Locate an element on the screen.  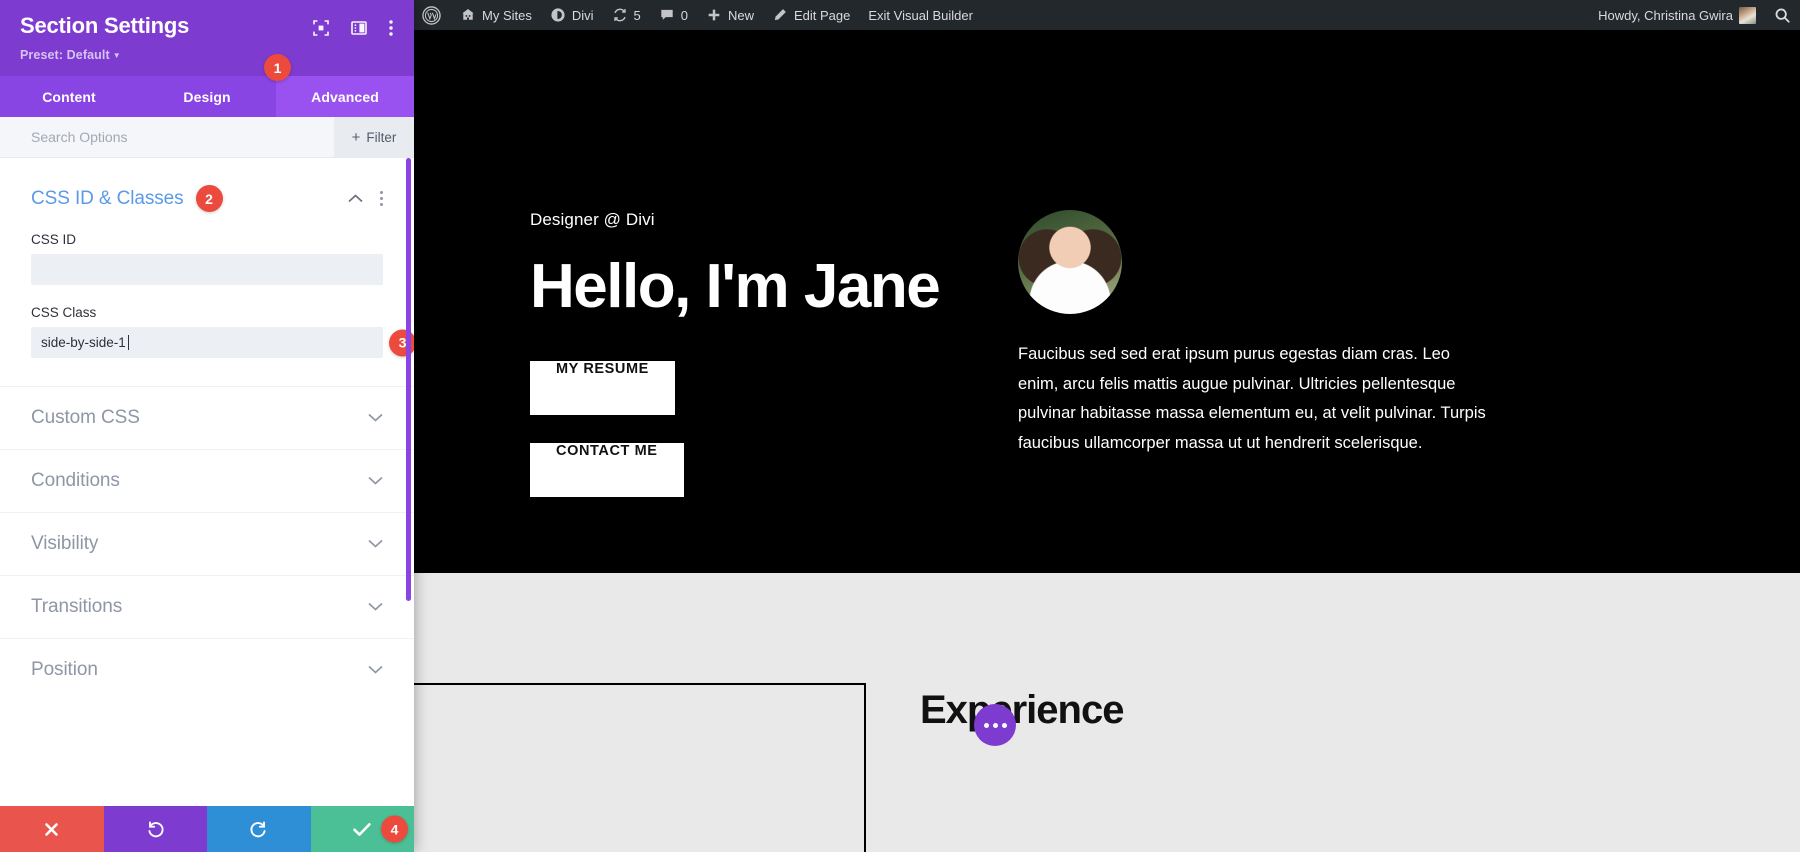
search-row: + Filter is located at coordinates (207, 137).